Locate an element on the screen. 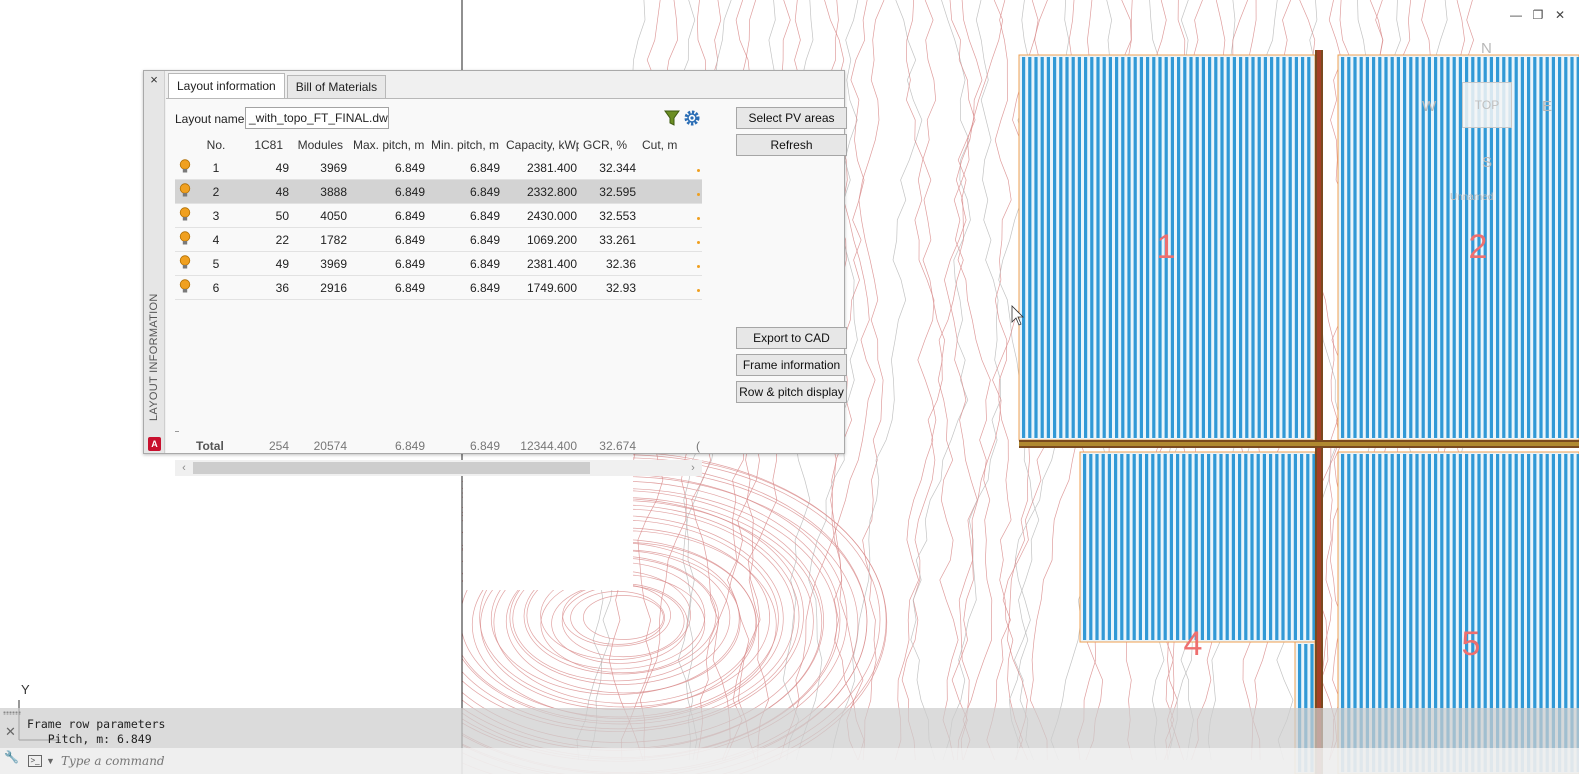  col-header-min-pitch: Min. pitch, m is located at coordinates (464, 145).